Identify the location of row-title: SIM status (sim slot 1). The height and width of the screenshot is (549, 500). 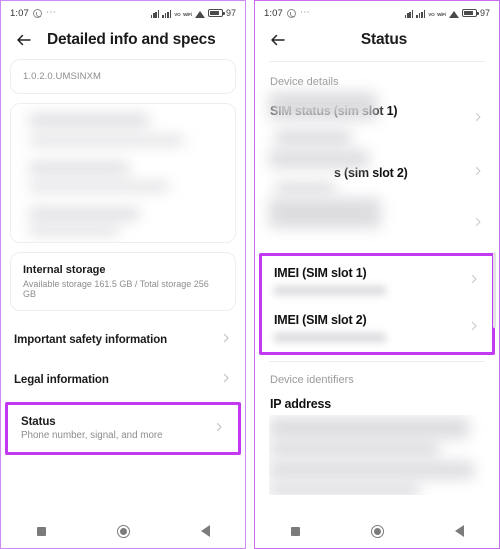
(334, 111).